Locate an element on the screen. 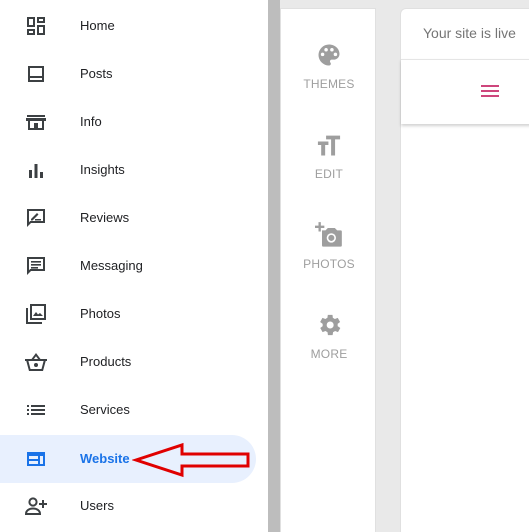 Image resolution: width=529 pixels, height=532 pixels. sidebar-item-label: Services is located at coordinates (105, 409).